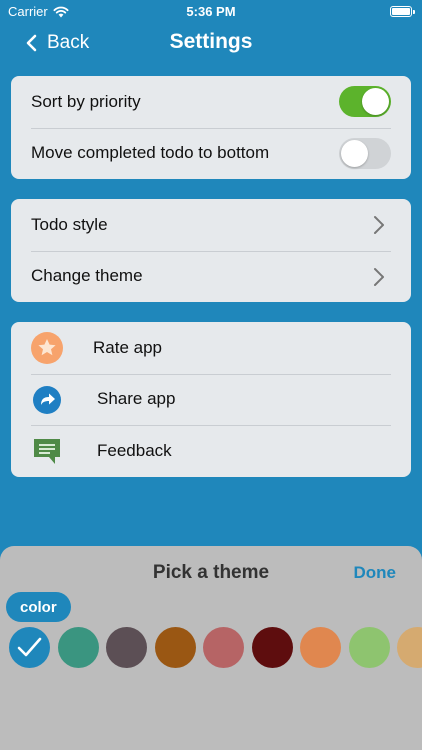  Describe the element at coordinates (87, 276) in the screenshot. I see `change-theme-label: Change theme` at that location.